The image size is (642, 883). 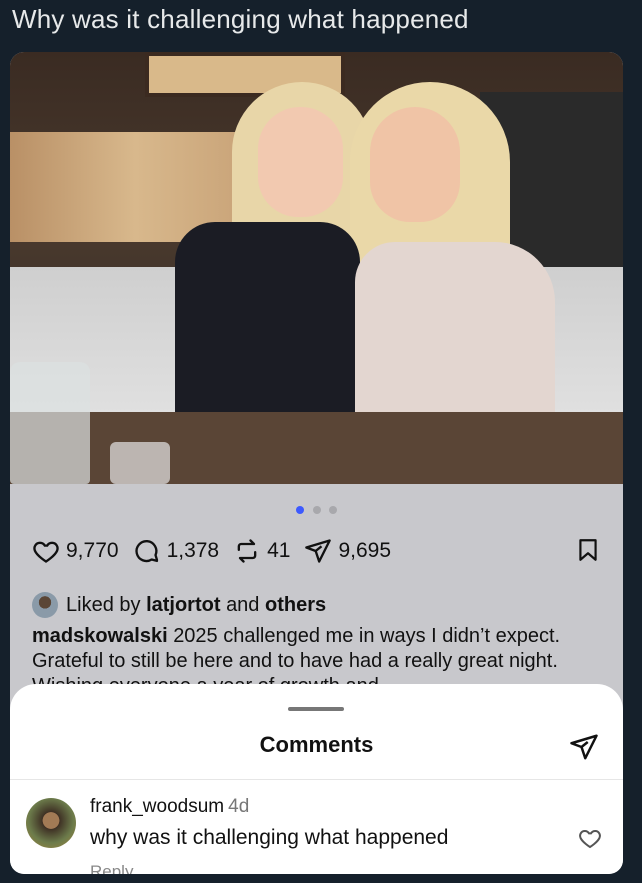 I want to click on liker-avatar, so click(x=45, y=605).